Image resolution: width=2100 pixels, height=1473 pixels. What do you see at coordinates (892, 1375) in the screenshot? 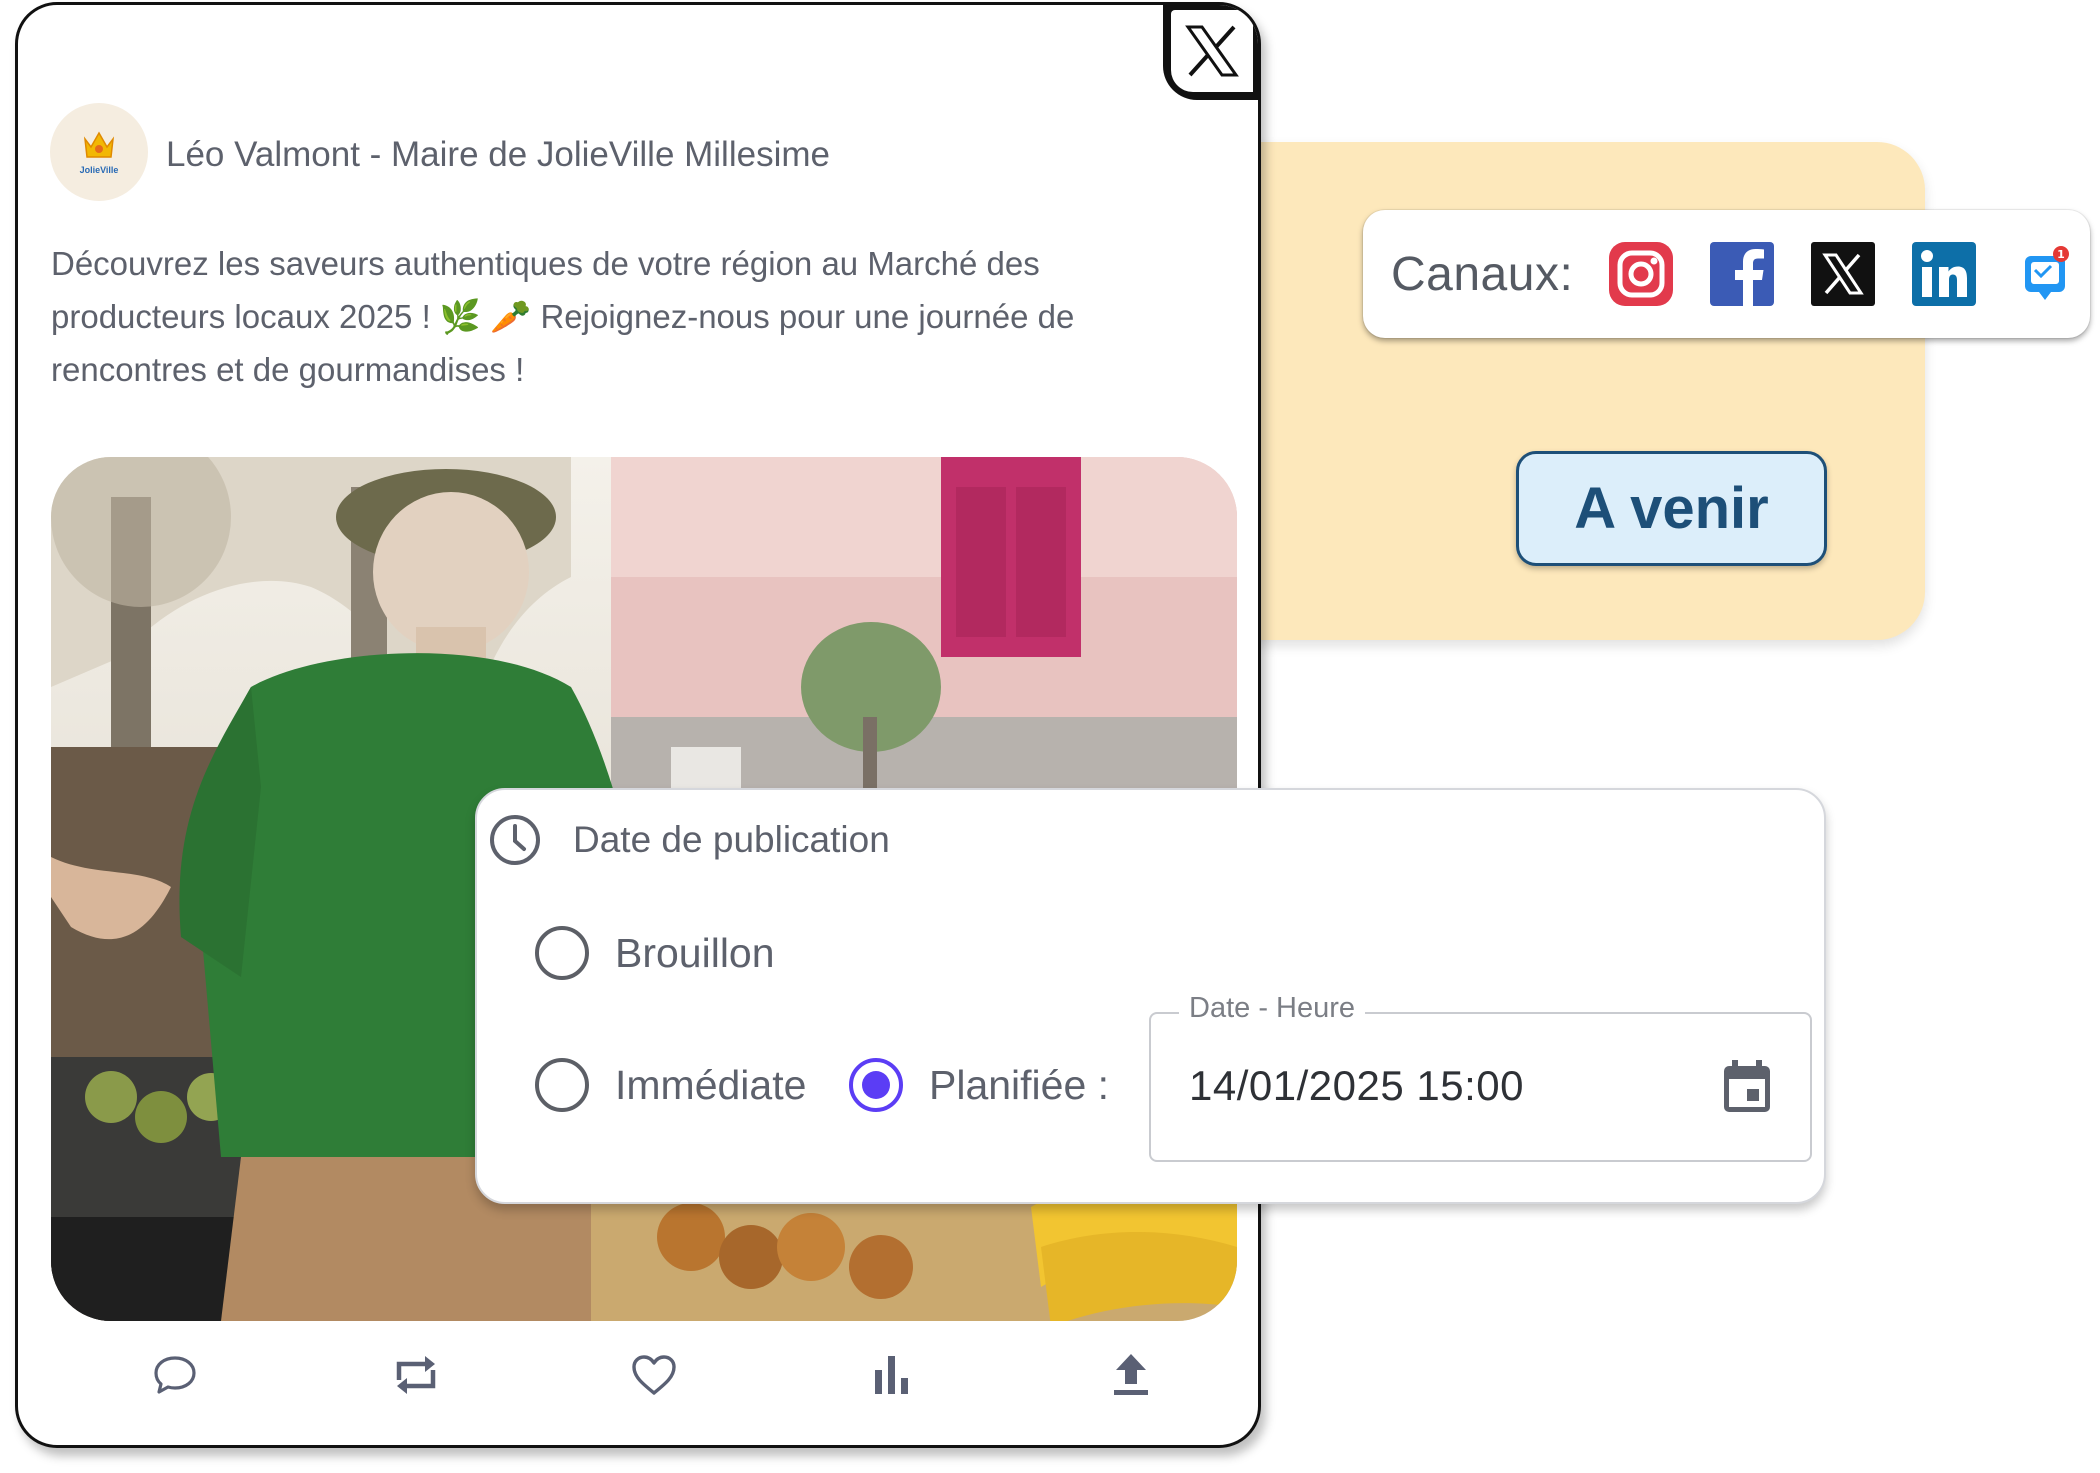
I see `stats-icon` at bounding box center [892, 1375].